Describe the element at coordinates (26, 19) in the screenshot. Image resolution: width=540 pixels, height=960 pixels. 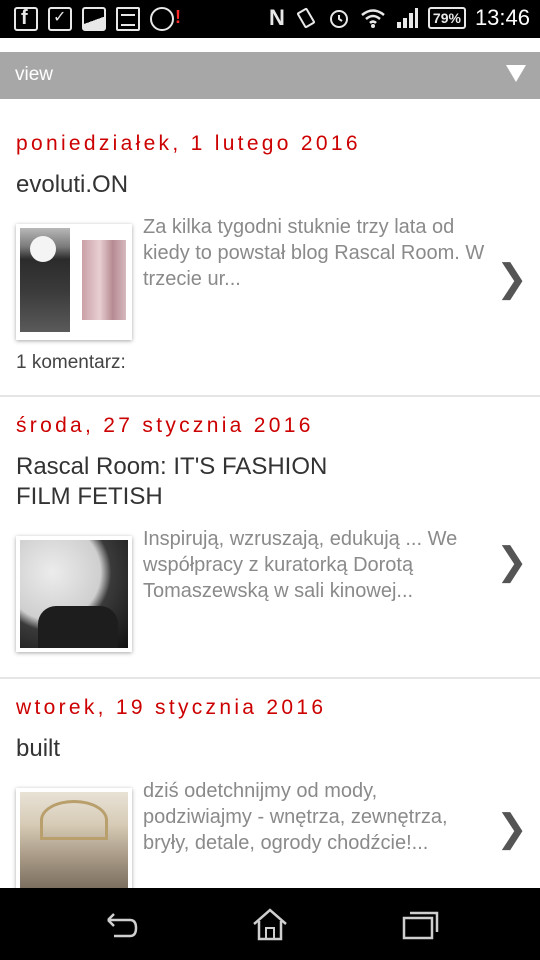
I see `facebook-icon` at that location.